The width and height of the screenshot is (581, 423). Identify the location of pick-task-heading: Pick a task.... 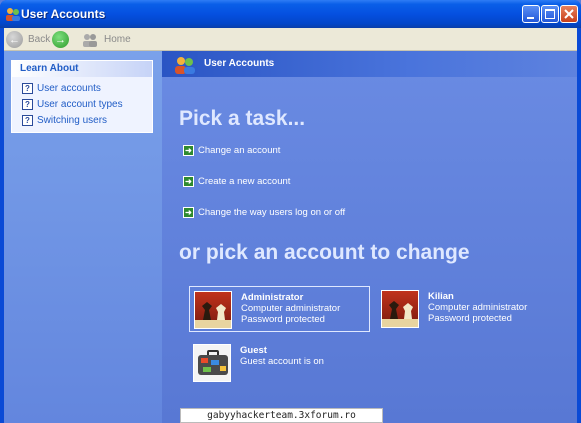
(242, 118).